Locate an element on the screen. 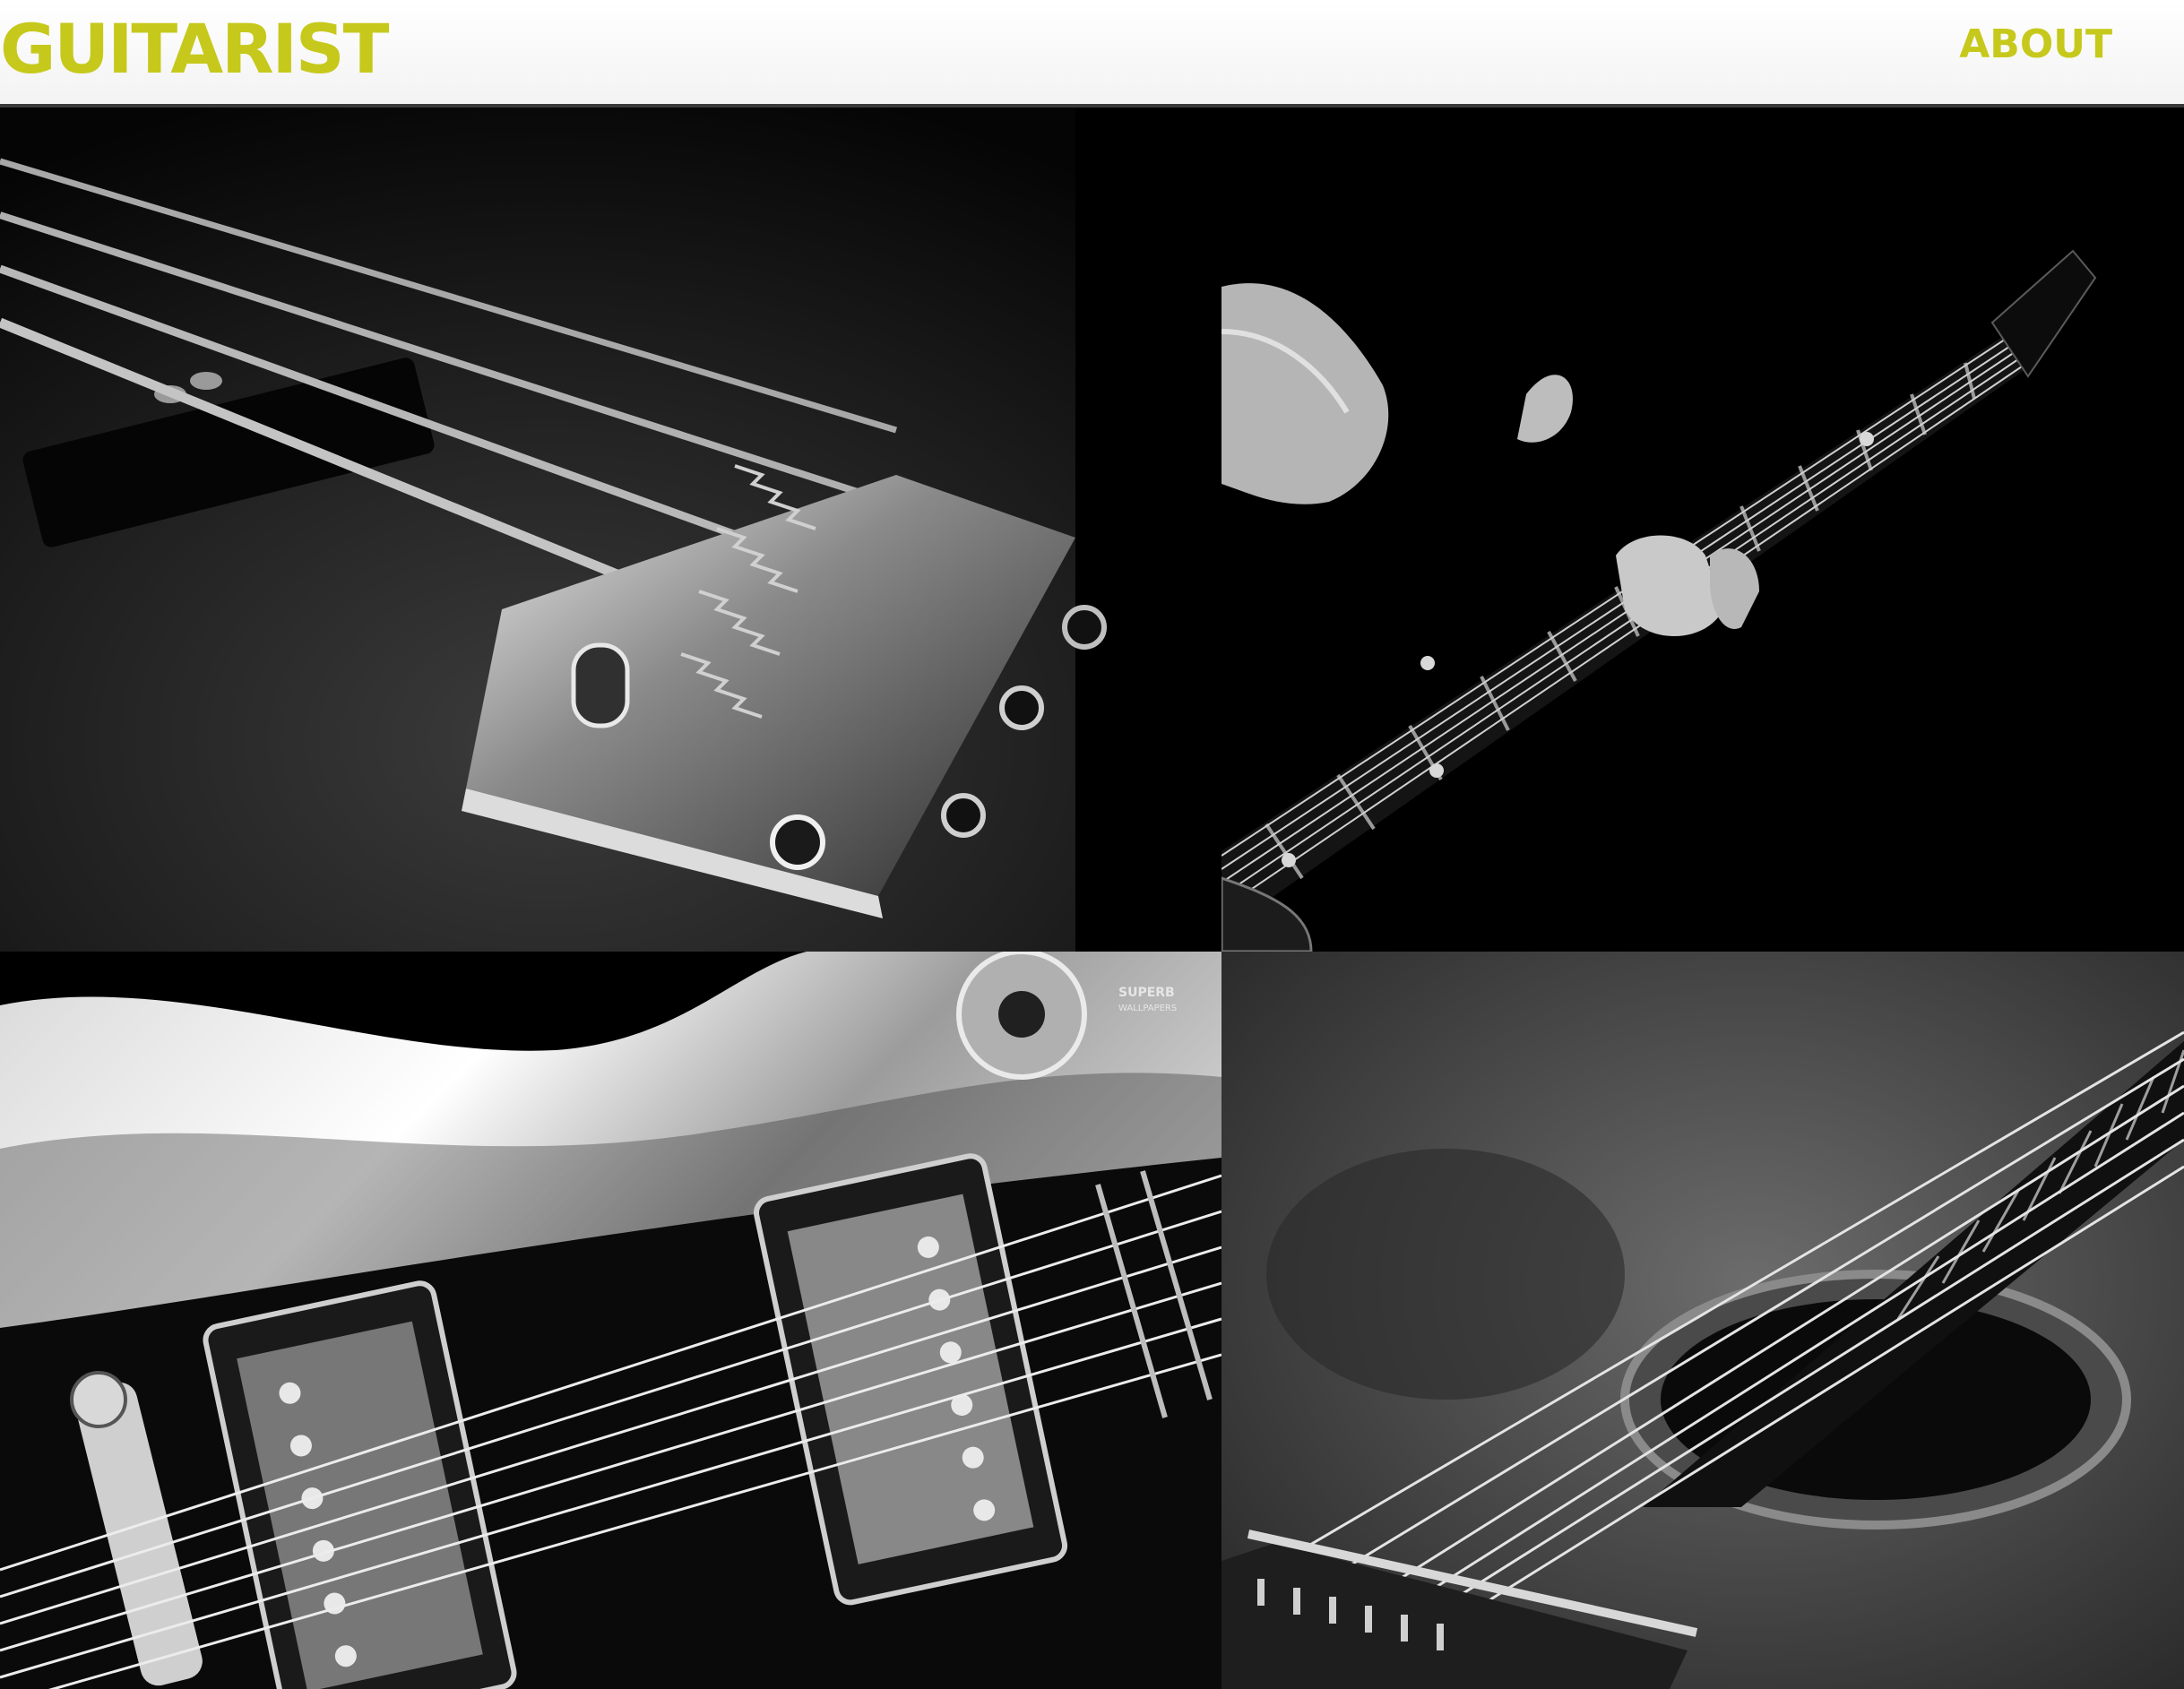 The image size is (2184, 1689). watermark-line2: WALLPAPERS is located at coordinates (1148, 1008).